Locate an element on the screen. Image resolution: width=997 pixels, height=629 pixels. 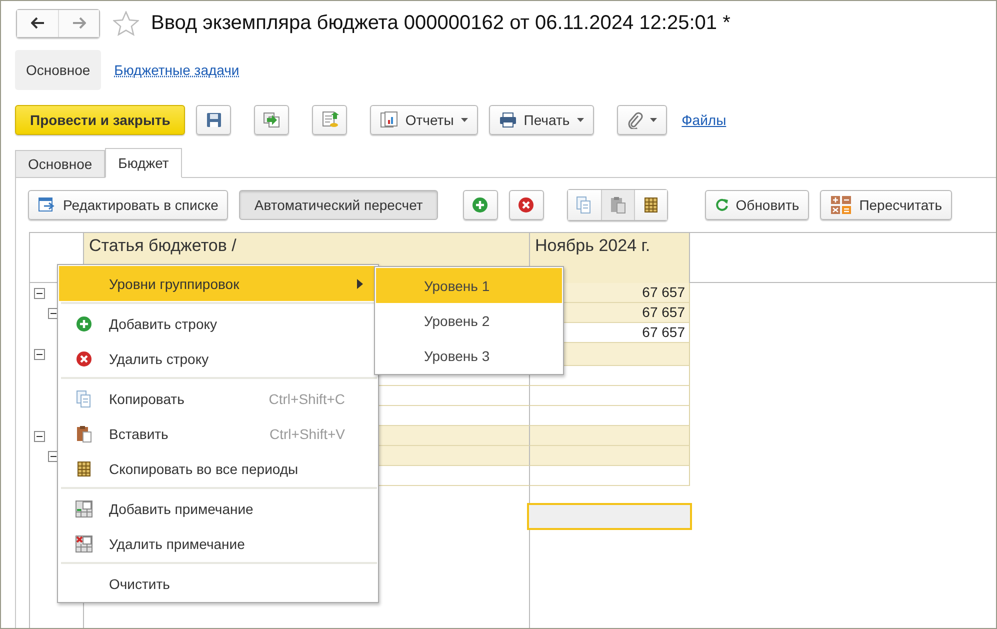
refresh-button: Обновить is located at coordinates (757, 205).